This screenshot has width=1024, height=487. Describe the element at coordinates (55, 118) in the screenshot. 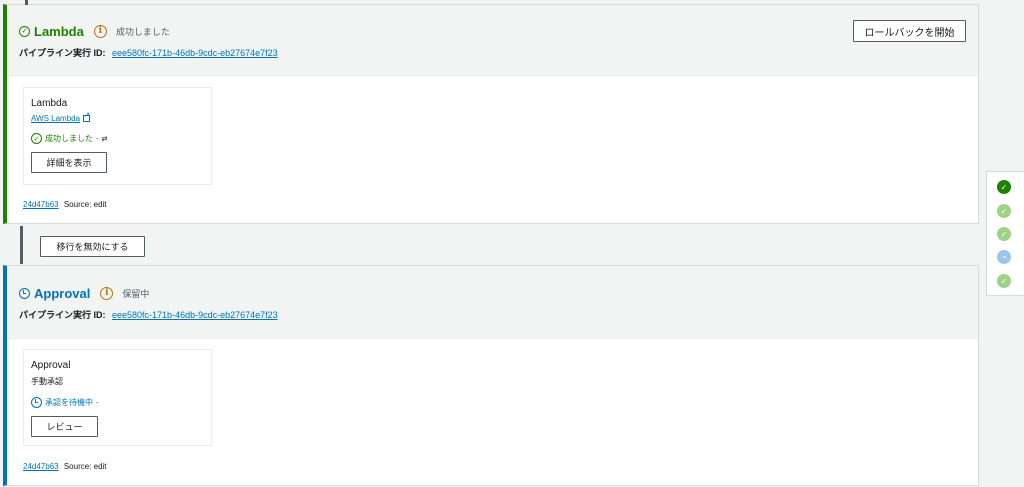

I see `provider-link: AWS Lambda` at that location.